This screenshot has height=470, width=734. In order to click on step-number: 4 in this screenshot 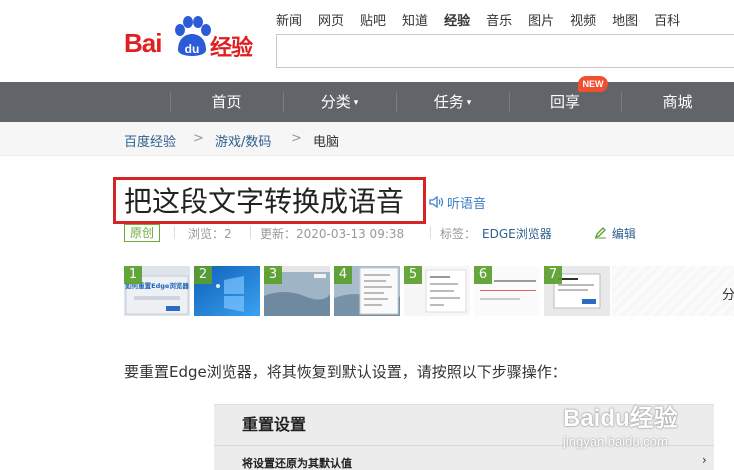, I will do `click(343, 275)`.